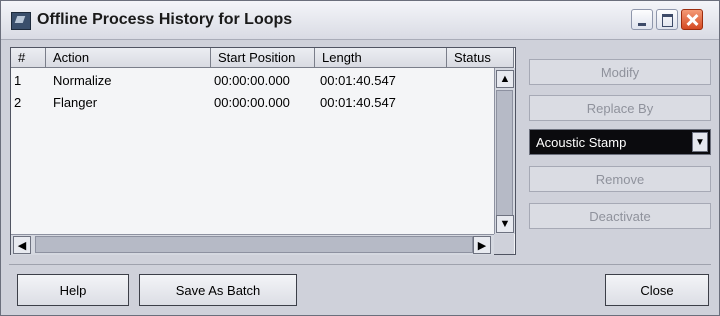 The height and width of the screenshot is (316, 720). Describe the element at coordinates (657, 290) in the screenshot. I see `close-button: Close` at that location.